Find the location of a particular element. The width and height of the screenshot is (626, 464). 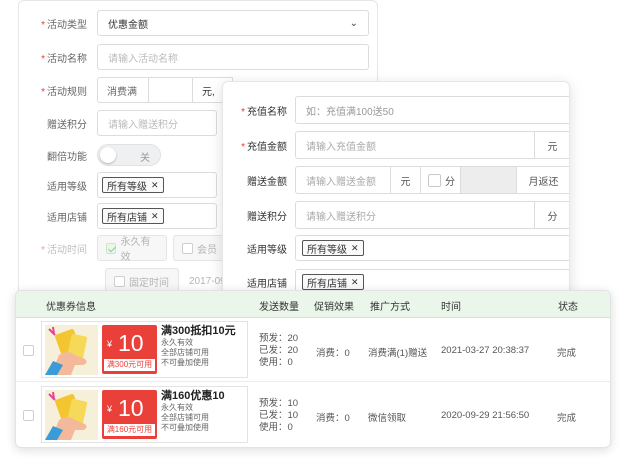

time-label: 活动时间 is located at coordinates (67, 250).